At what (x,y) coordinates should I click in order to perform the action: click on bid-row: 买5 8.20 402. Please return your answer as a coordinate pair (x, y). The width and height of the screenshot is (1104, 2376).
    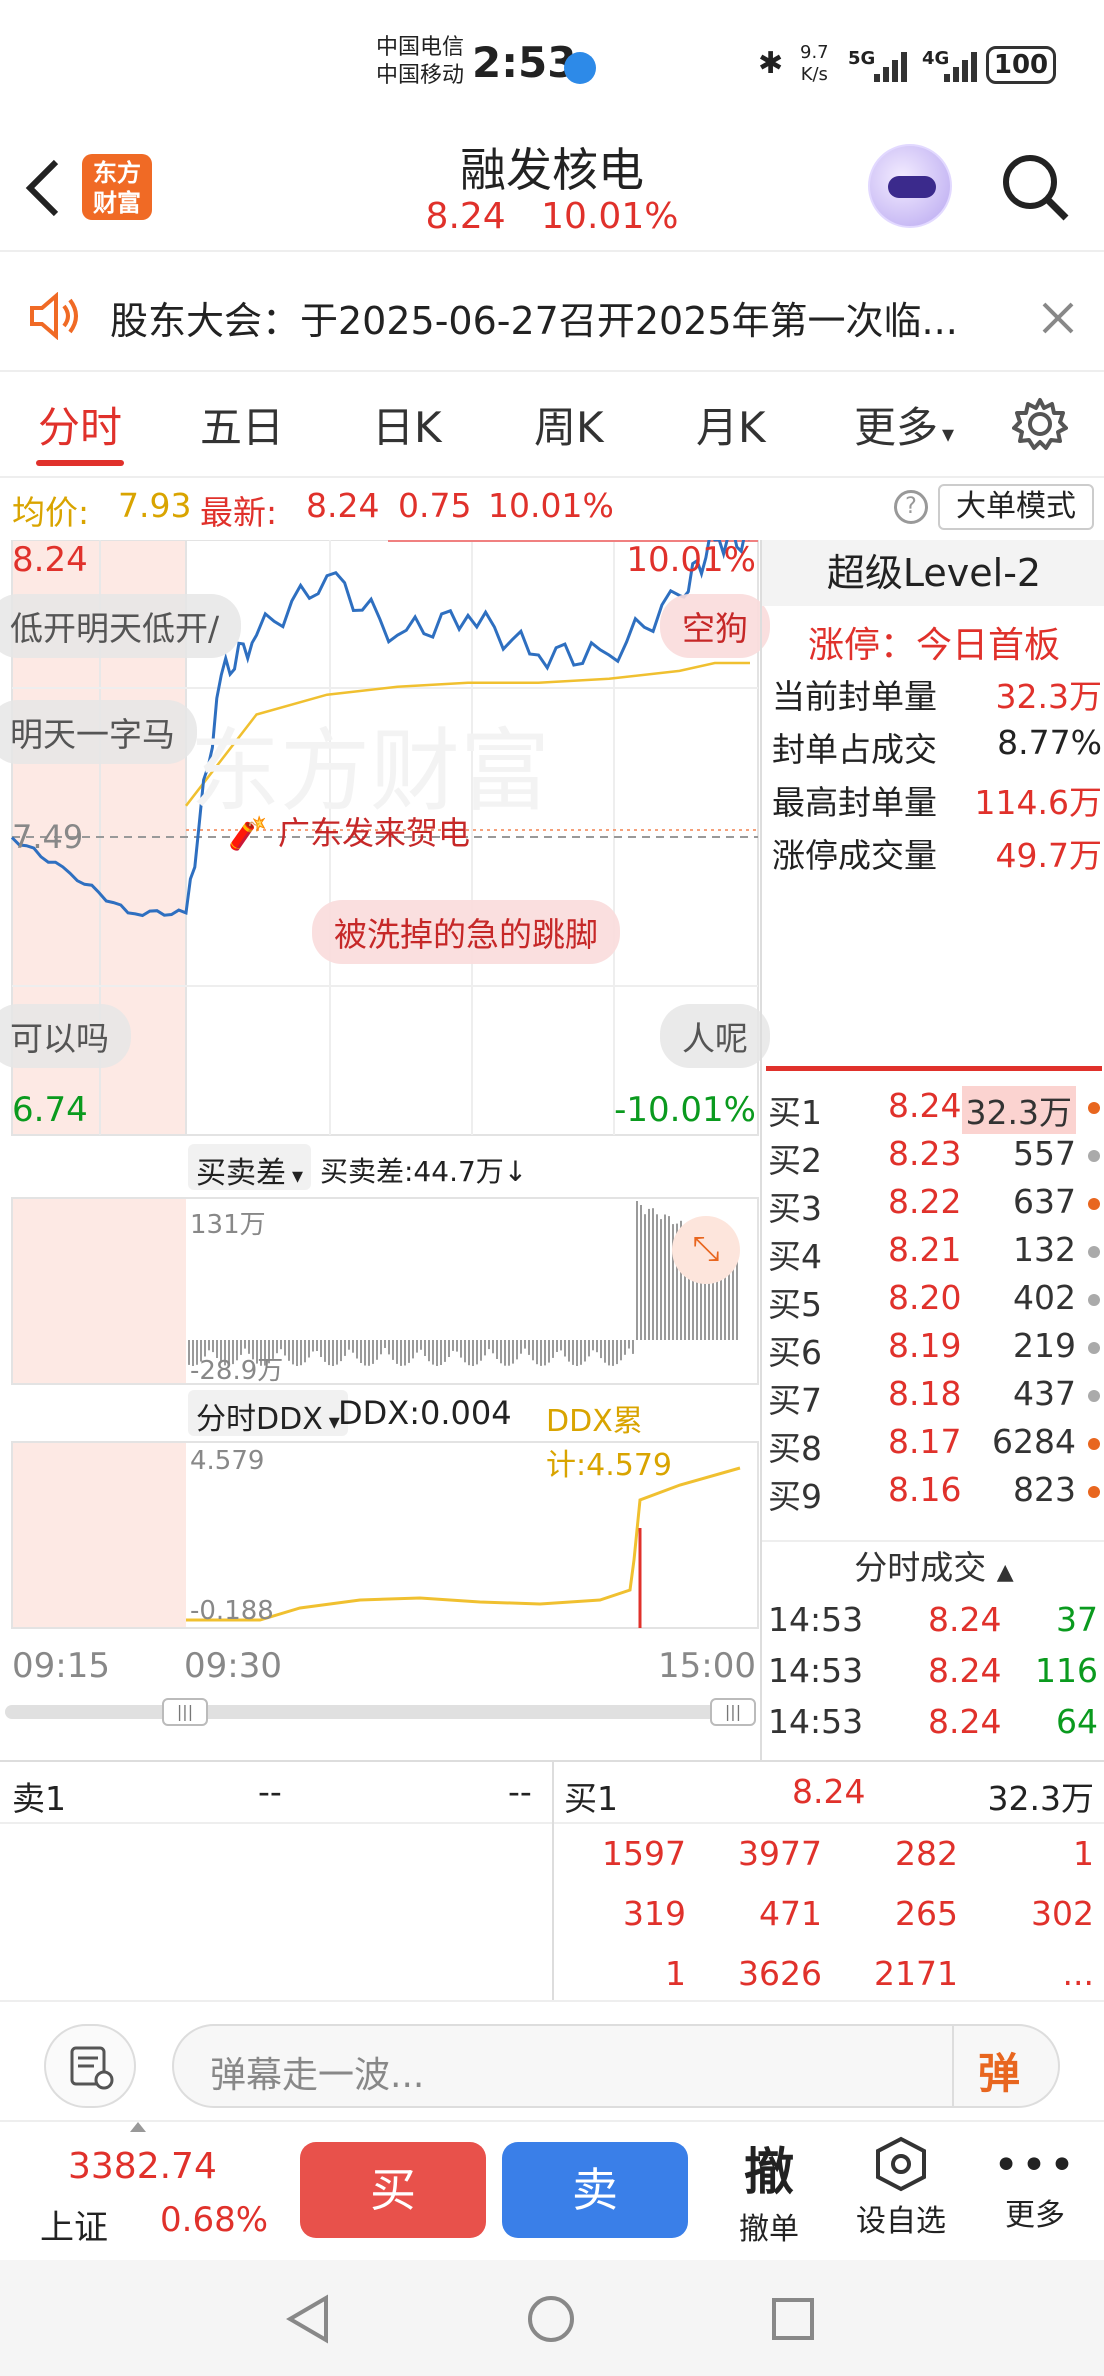
    Looking at the image, I should click on (936, 1302).